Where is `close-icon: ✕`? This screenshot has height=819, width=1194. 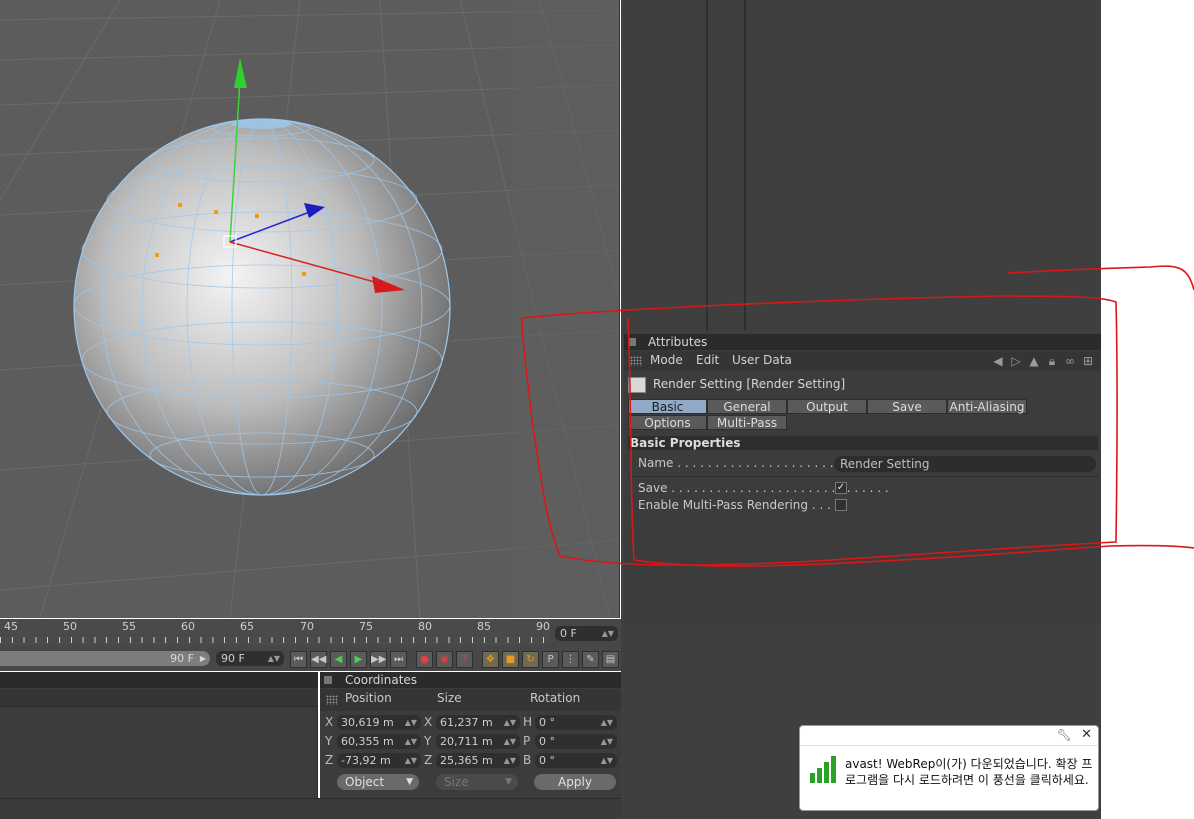 close-icon: ✕ is located at coordinates (1086, 734).